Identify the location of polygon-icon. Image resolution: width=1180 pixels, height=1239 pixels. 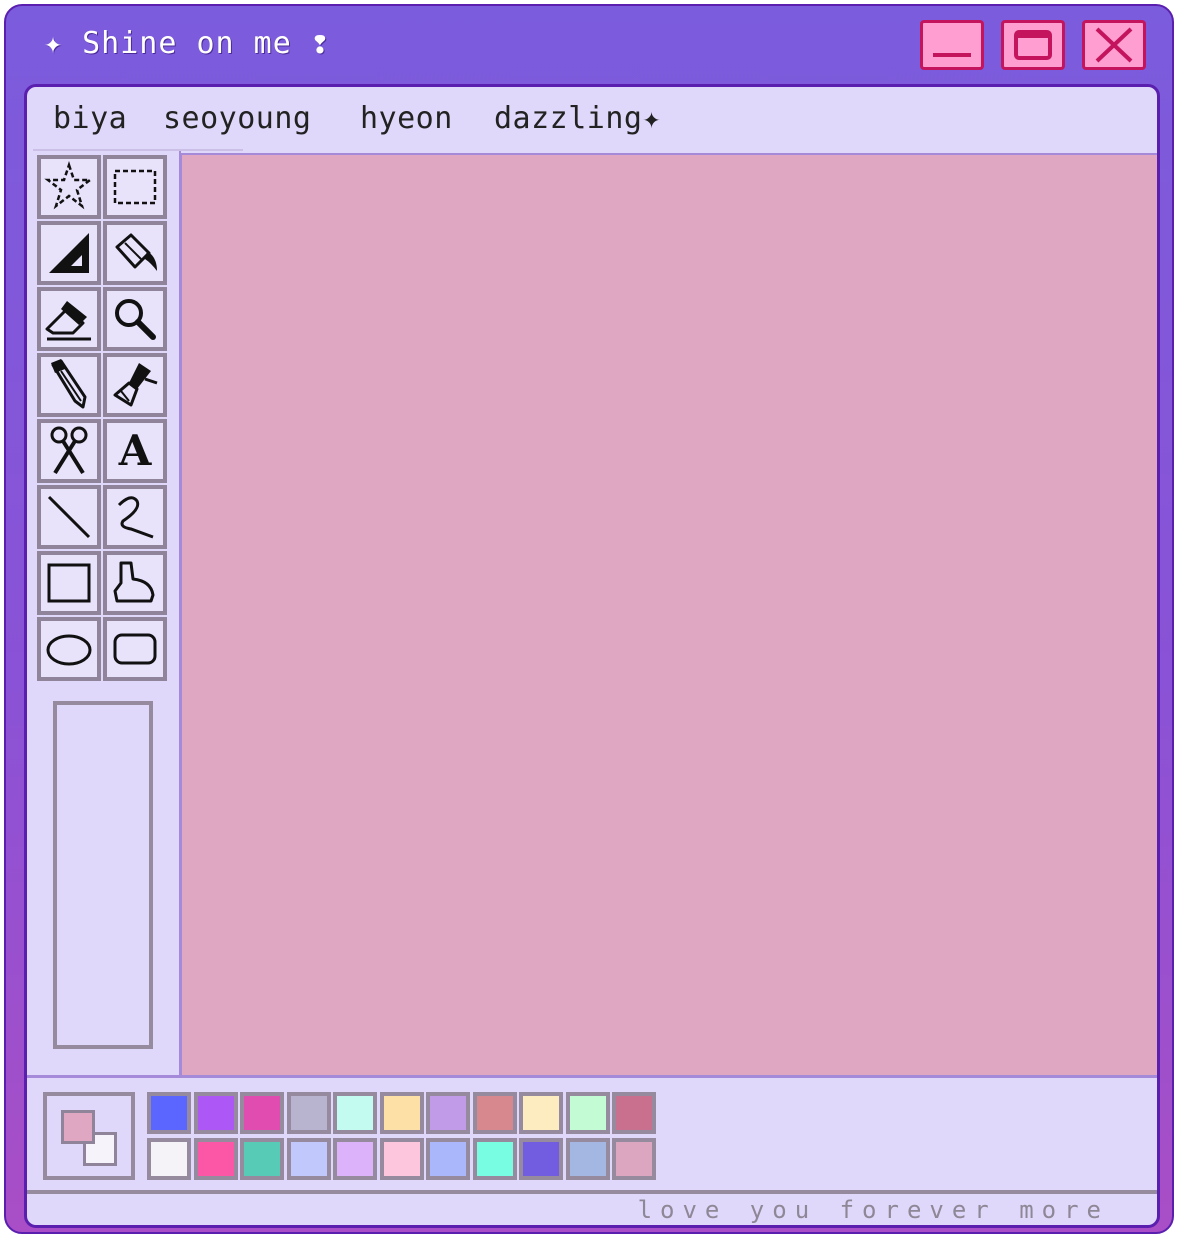
(134, 582).